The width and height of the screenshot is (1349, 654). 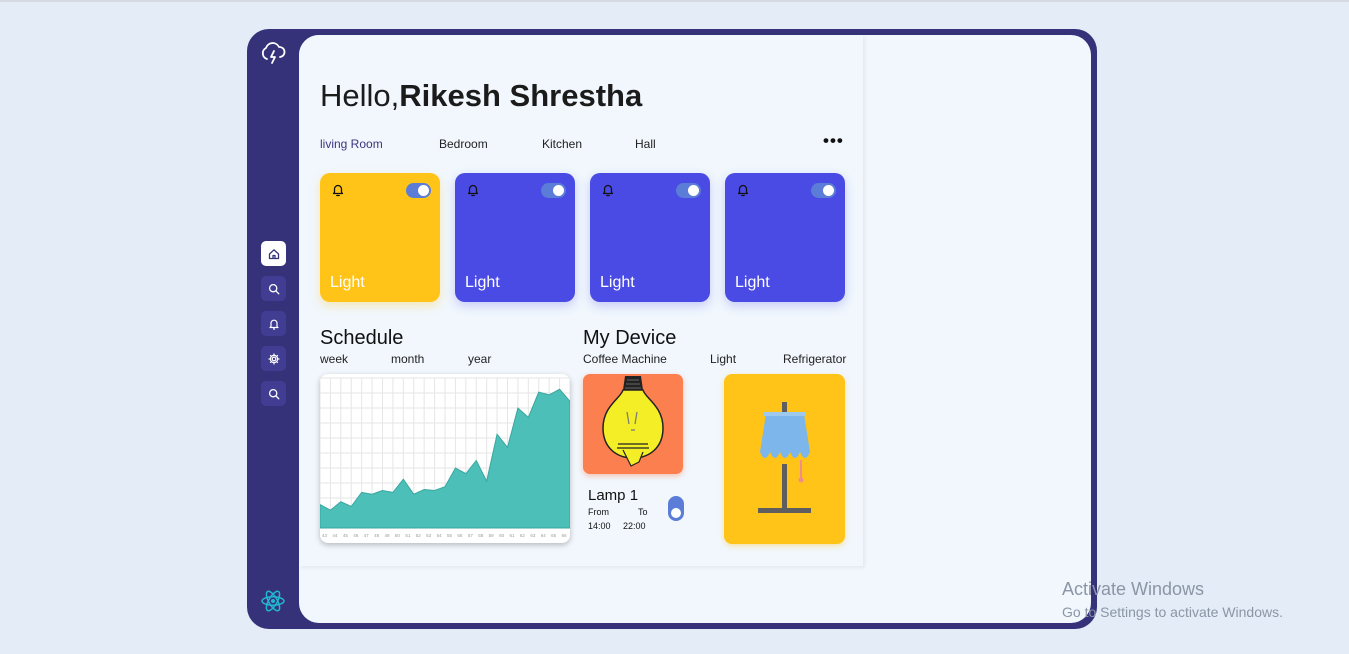 I want to click on x-tick-label: 61, so click(x=513, y=535).